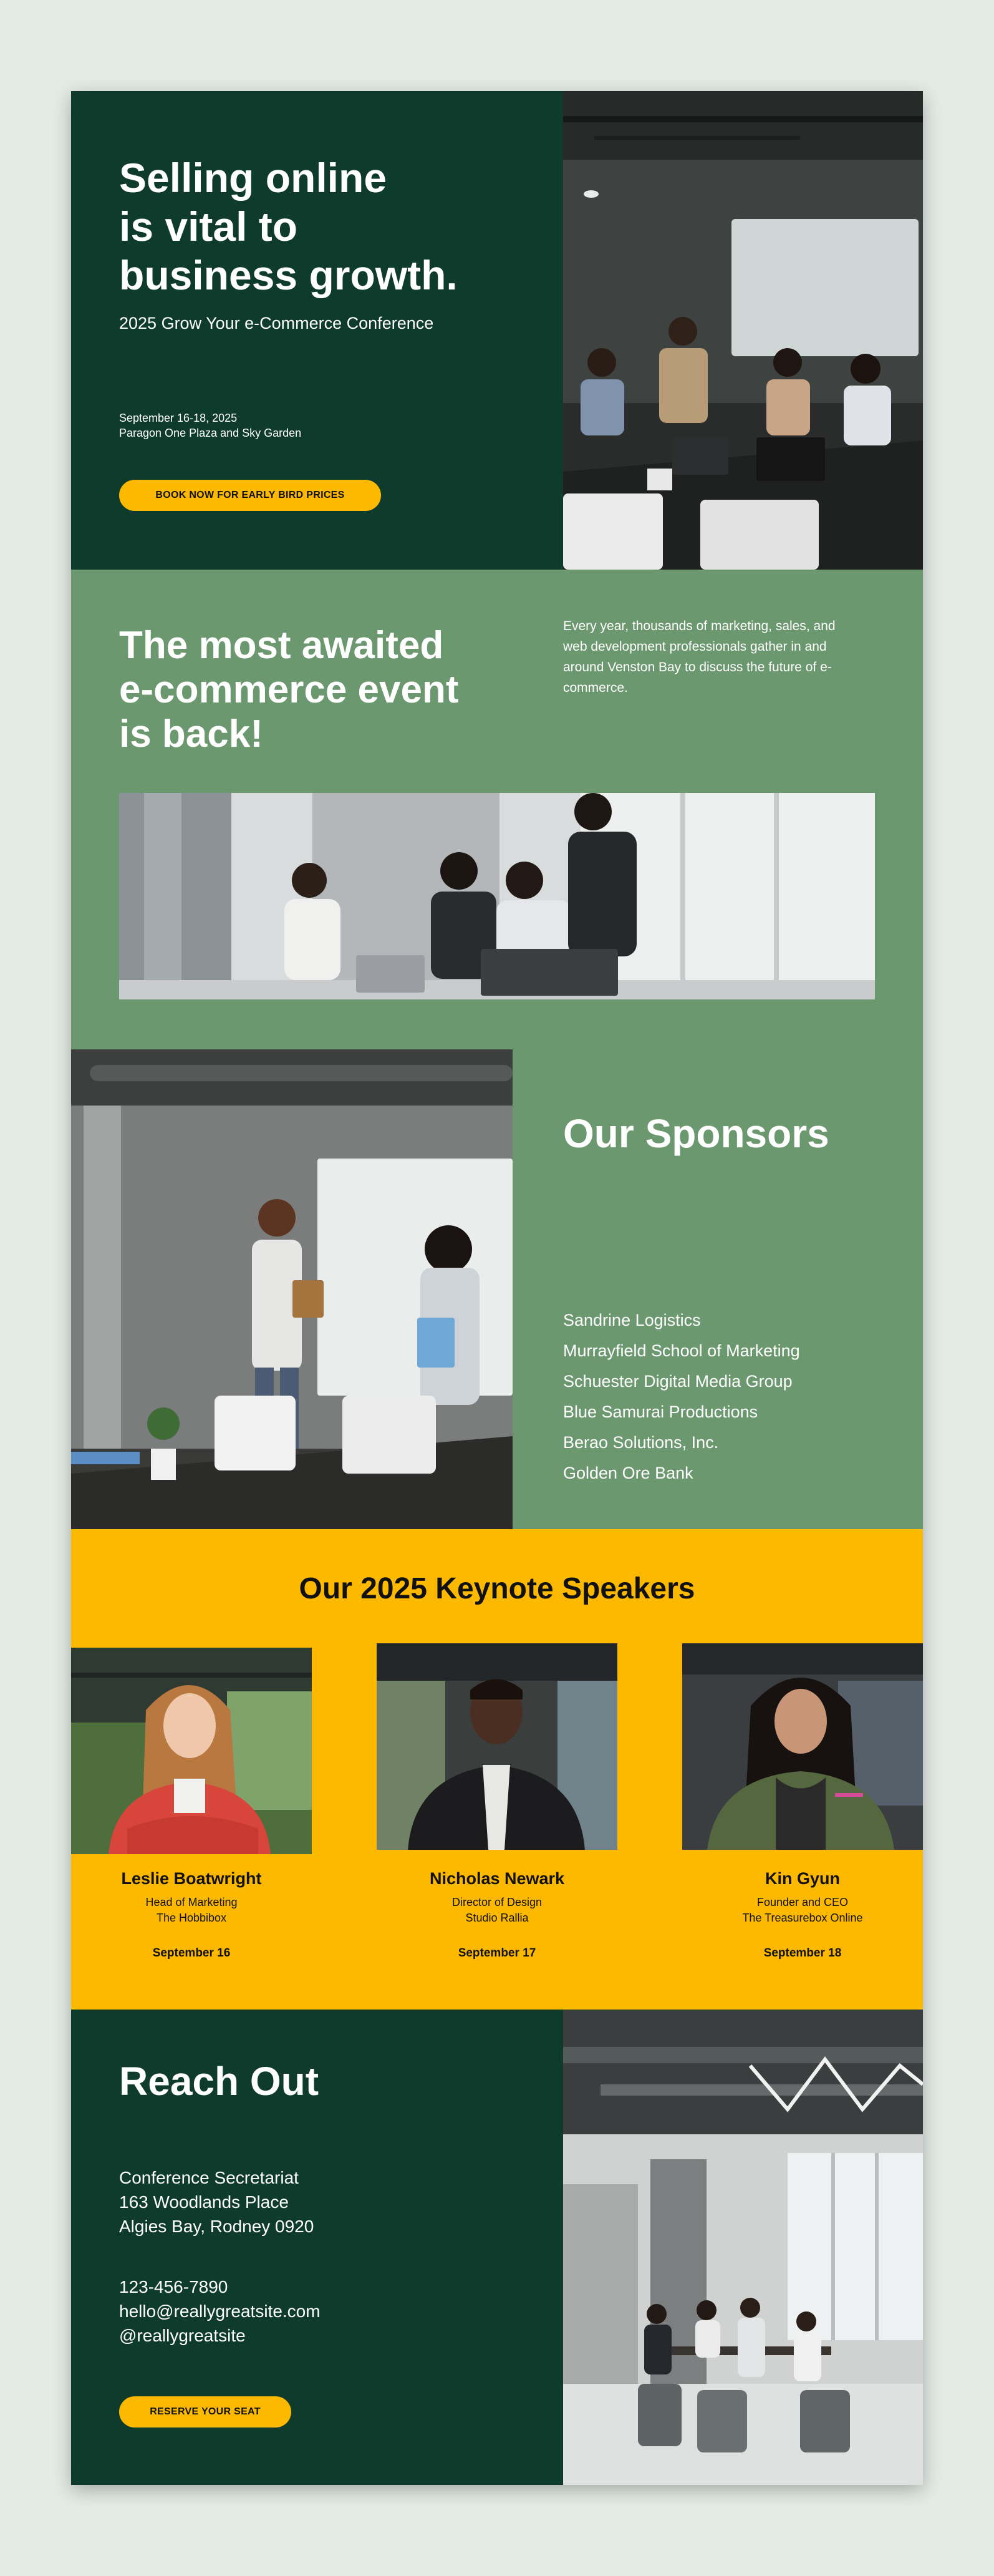 The height and width of the screenshot is (2576, 994). I want to click on sponsor-item: Blue Samurai Productions, so click(660, 1411).